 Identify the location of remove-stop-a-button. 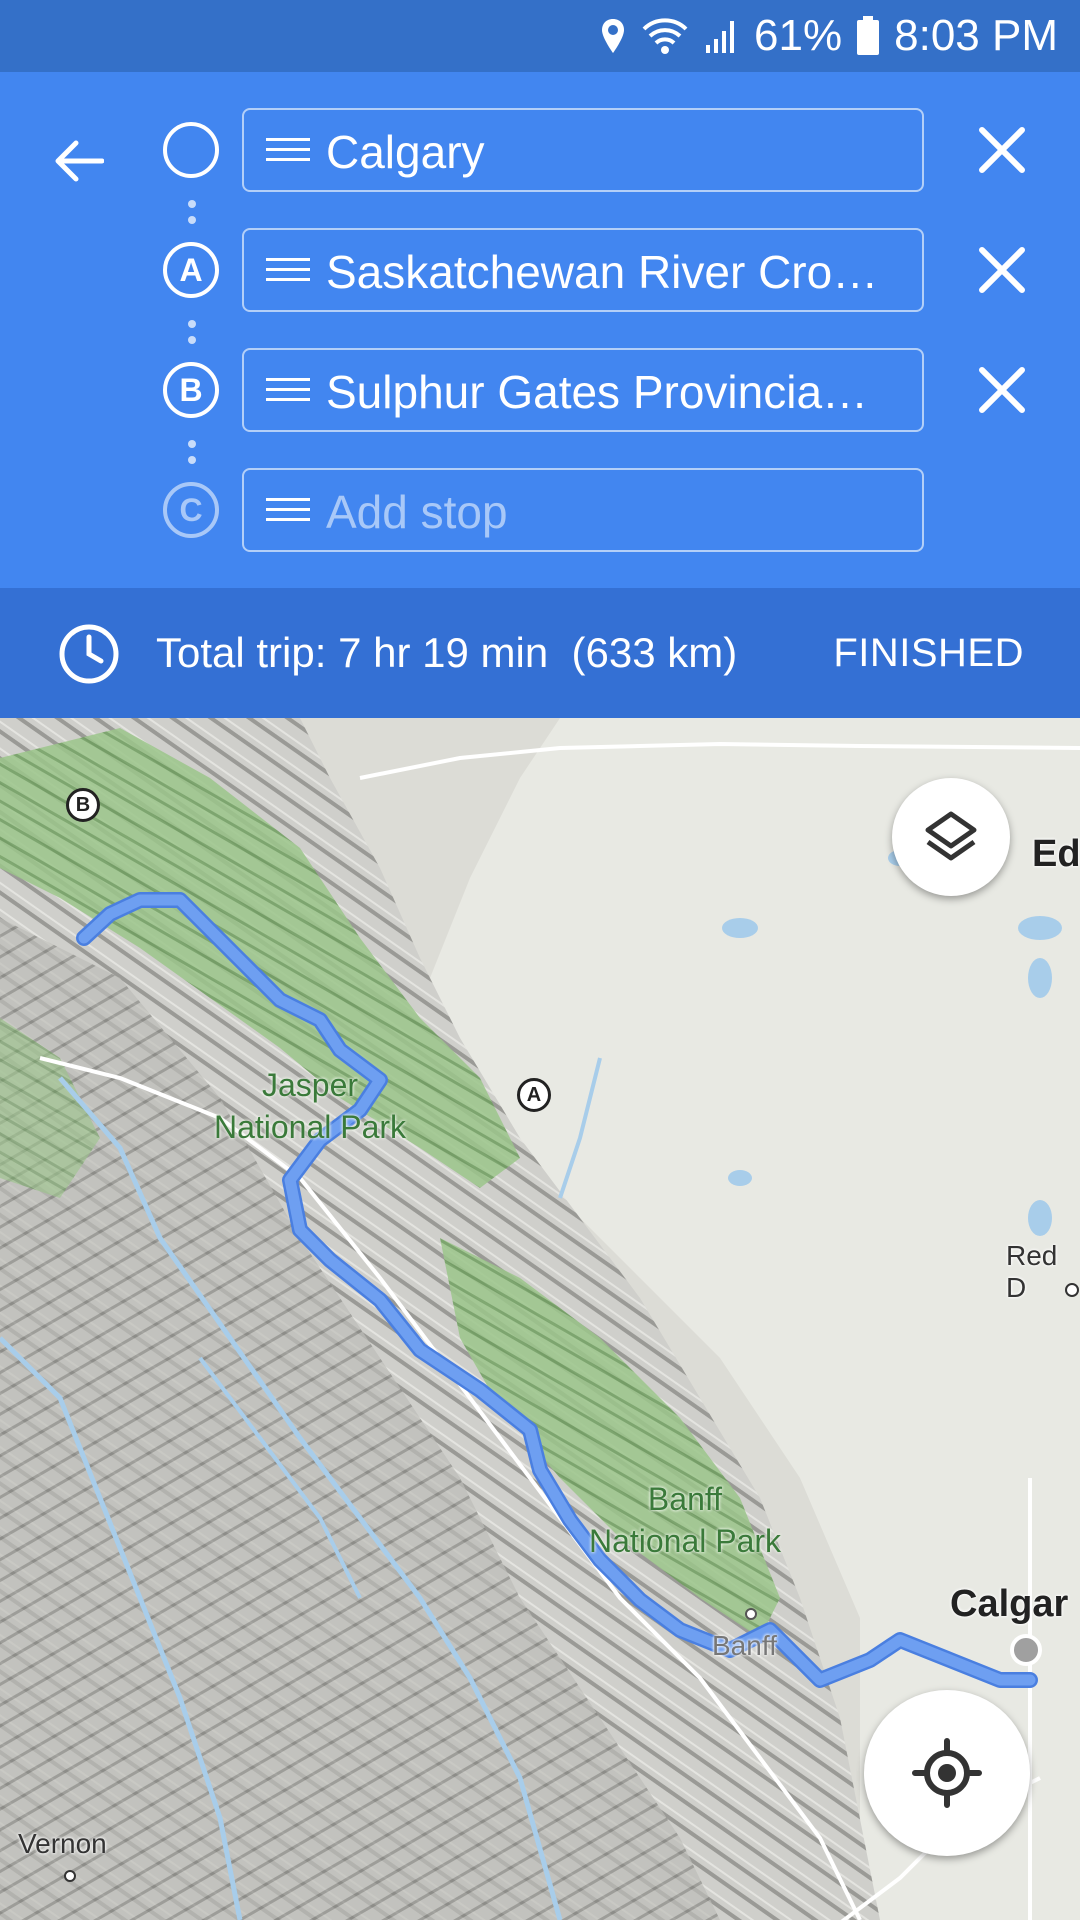
(1002, 270).